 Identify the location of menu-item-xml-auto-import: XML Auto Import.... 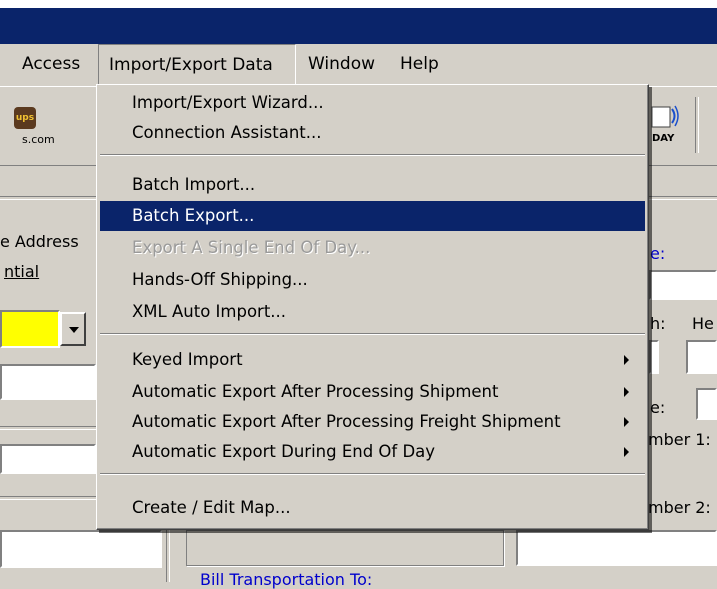
(372, 312).